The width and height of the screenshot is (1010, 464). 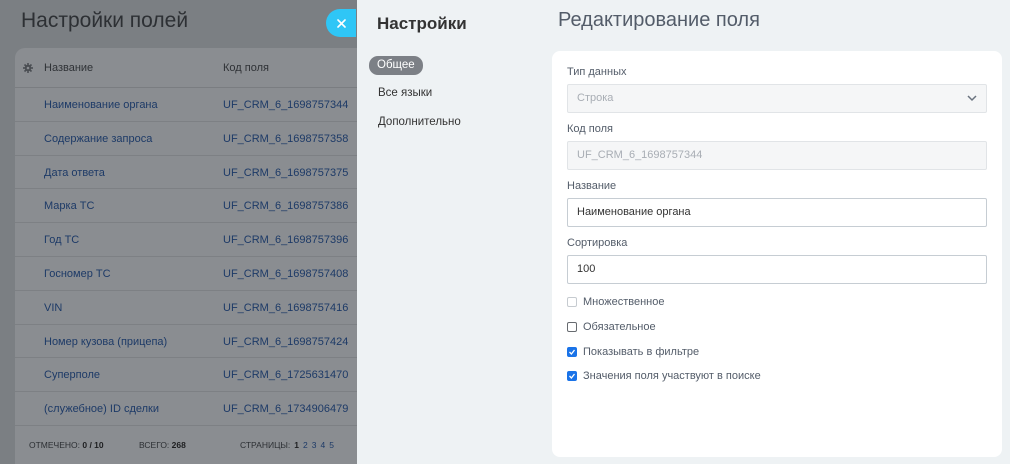 What do you see at coordinates (322, 445) in the screenshot?
I see `page-link: 4` at bounding box center [322, 445].